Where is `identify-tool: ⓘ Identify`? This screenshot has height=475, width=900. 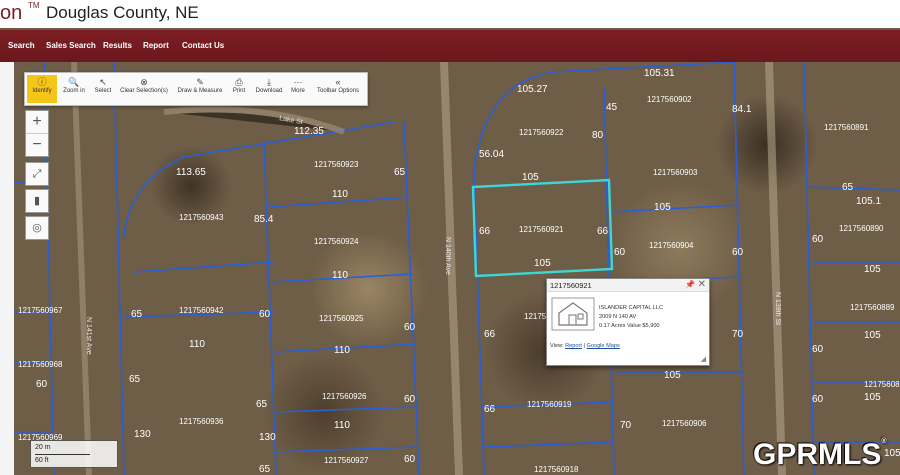 identify-tool: ⓘ Identify is located at coordinates (42, 89).